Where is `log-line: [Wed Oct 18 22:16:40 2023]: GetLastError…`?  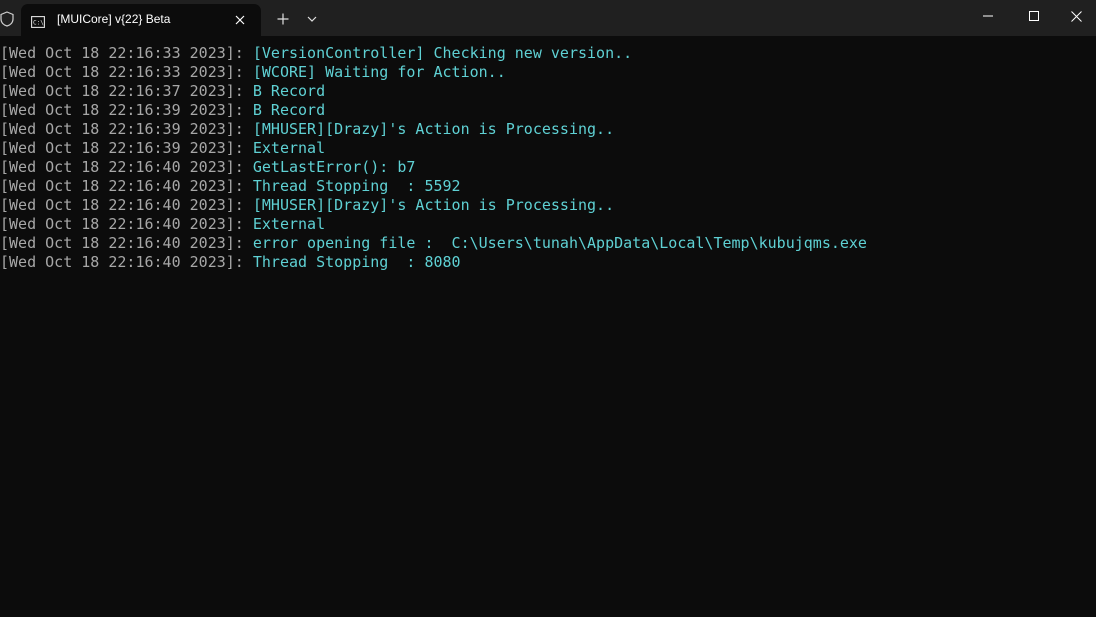
log-line: [Wed Oct 18 22:16:40 2023]: GetLastError… is located at coordinates (548, 167).